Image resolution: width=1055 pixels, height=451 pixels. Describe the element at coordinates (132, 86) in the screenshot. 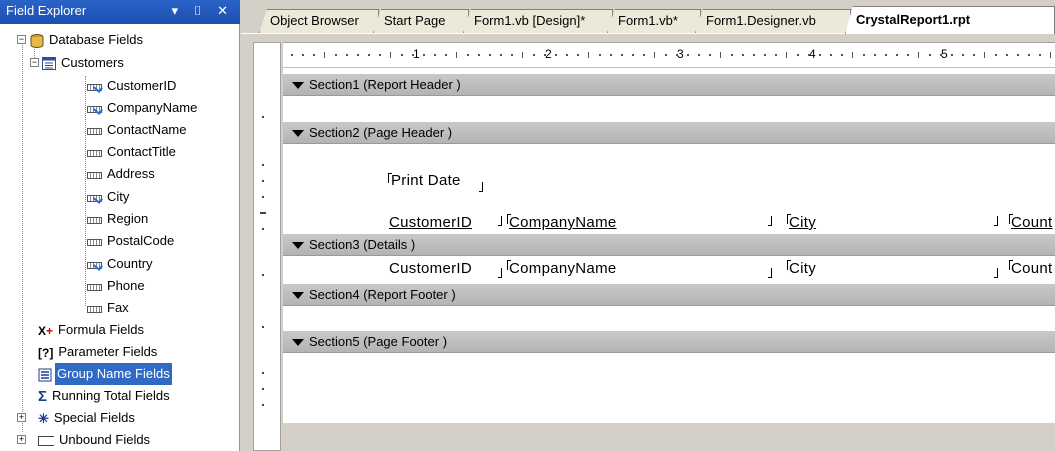

I see `tree-item-customerid: CustomerID` at that location.